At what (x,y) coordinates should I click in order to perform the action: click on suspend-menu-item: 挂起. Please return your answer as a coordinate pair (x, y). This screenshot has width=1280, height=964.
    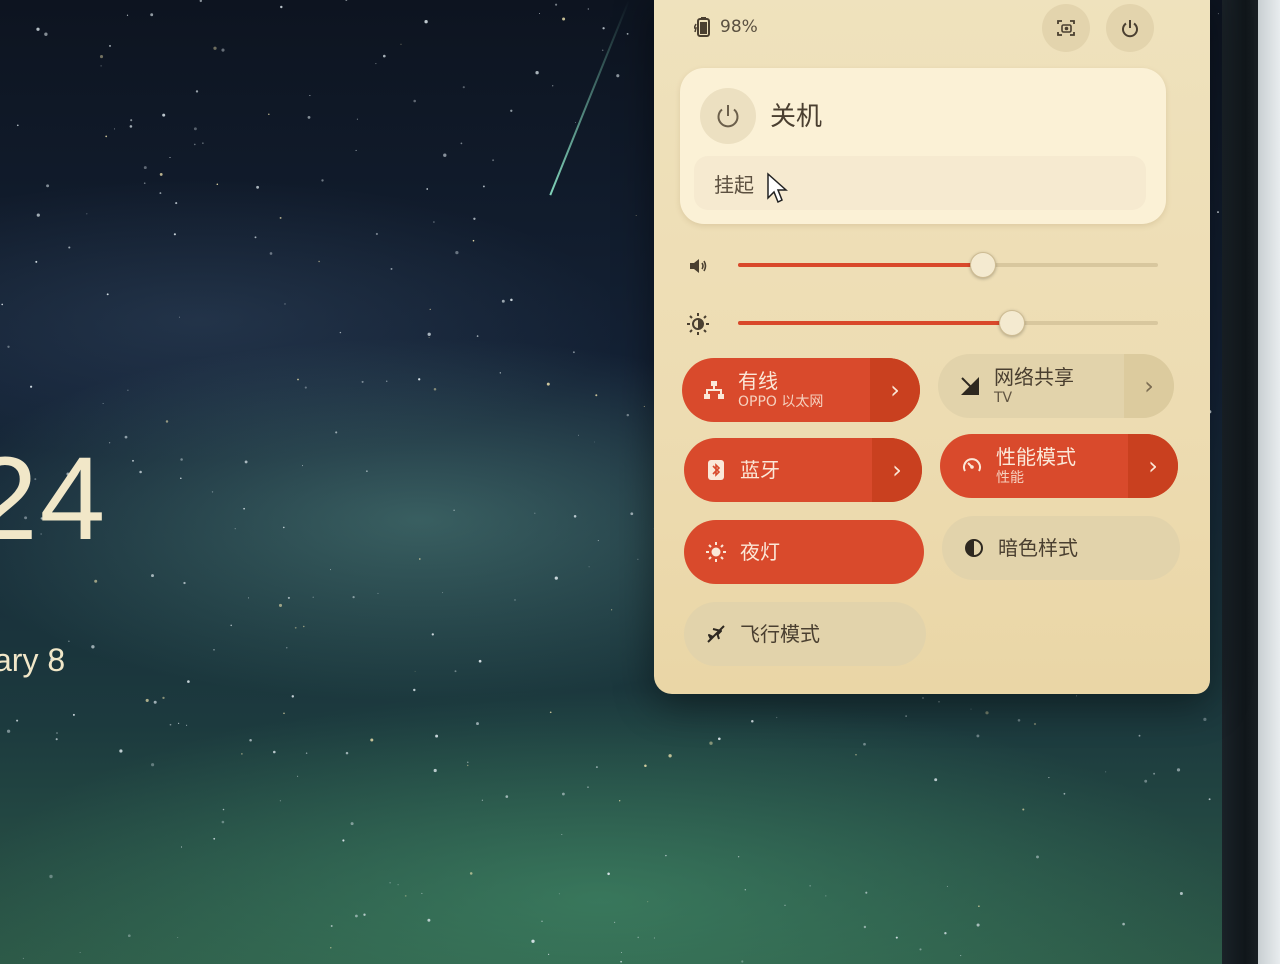
    Looking at the image, I should click on (920, 183).